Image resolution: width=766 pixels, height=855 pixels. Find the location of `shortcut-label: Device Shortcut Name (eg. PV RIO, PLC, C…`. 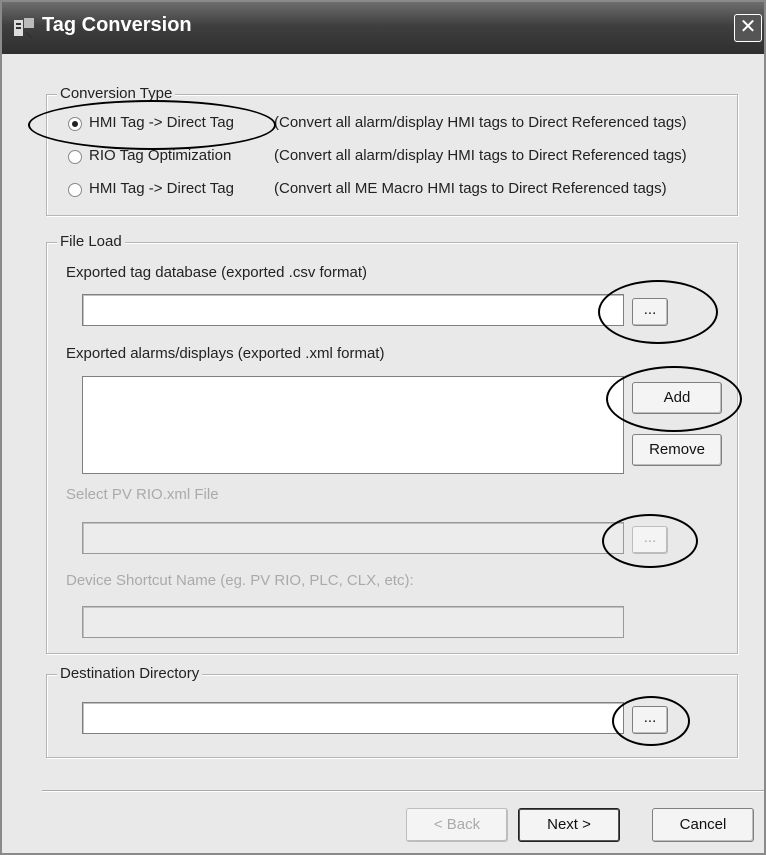

shortcut-label: Device Shortcut Name (eg. PV RIO, PLC, C… is located at coordinates (240, 580).